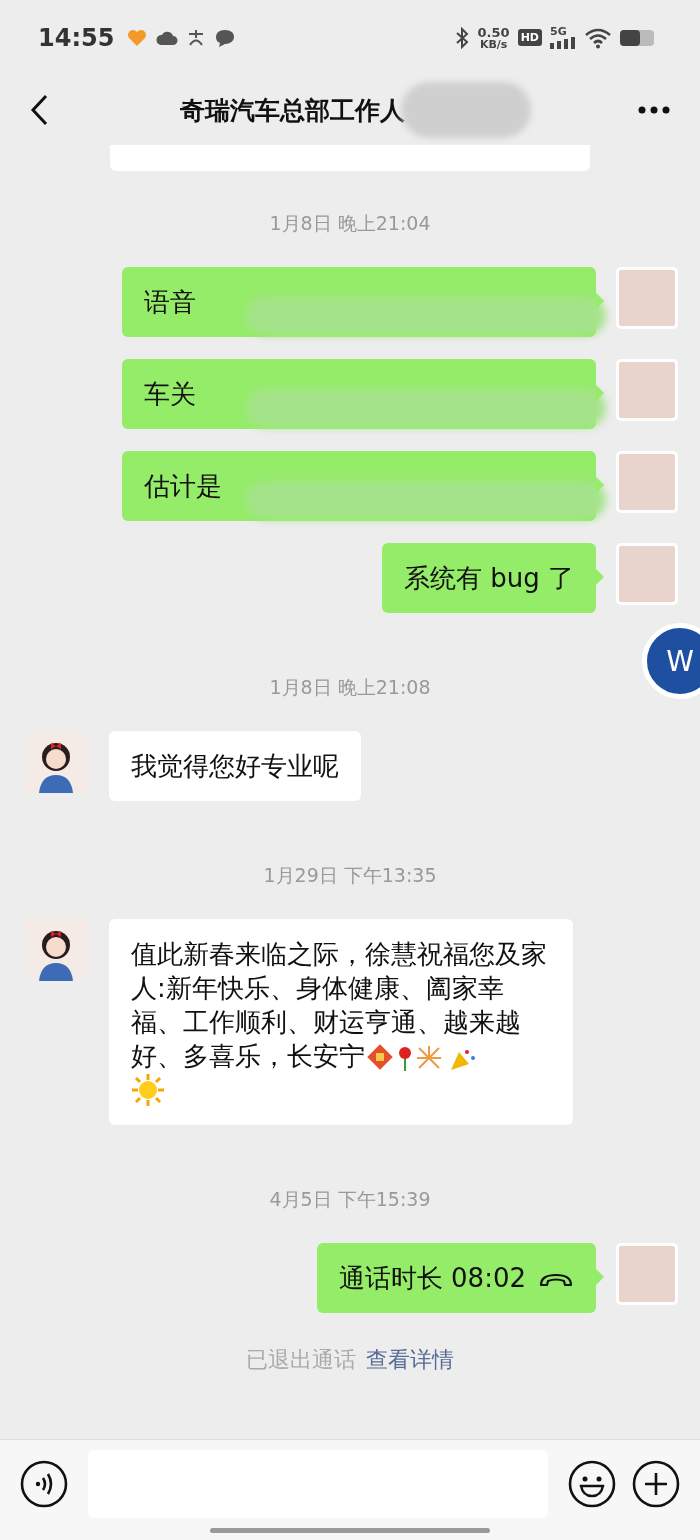 The width and height of the screenshot is (700, 1540). I want to click on message-text: 通话时长 08:02, so click(432, 1278).